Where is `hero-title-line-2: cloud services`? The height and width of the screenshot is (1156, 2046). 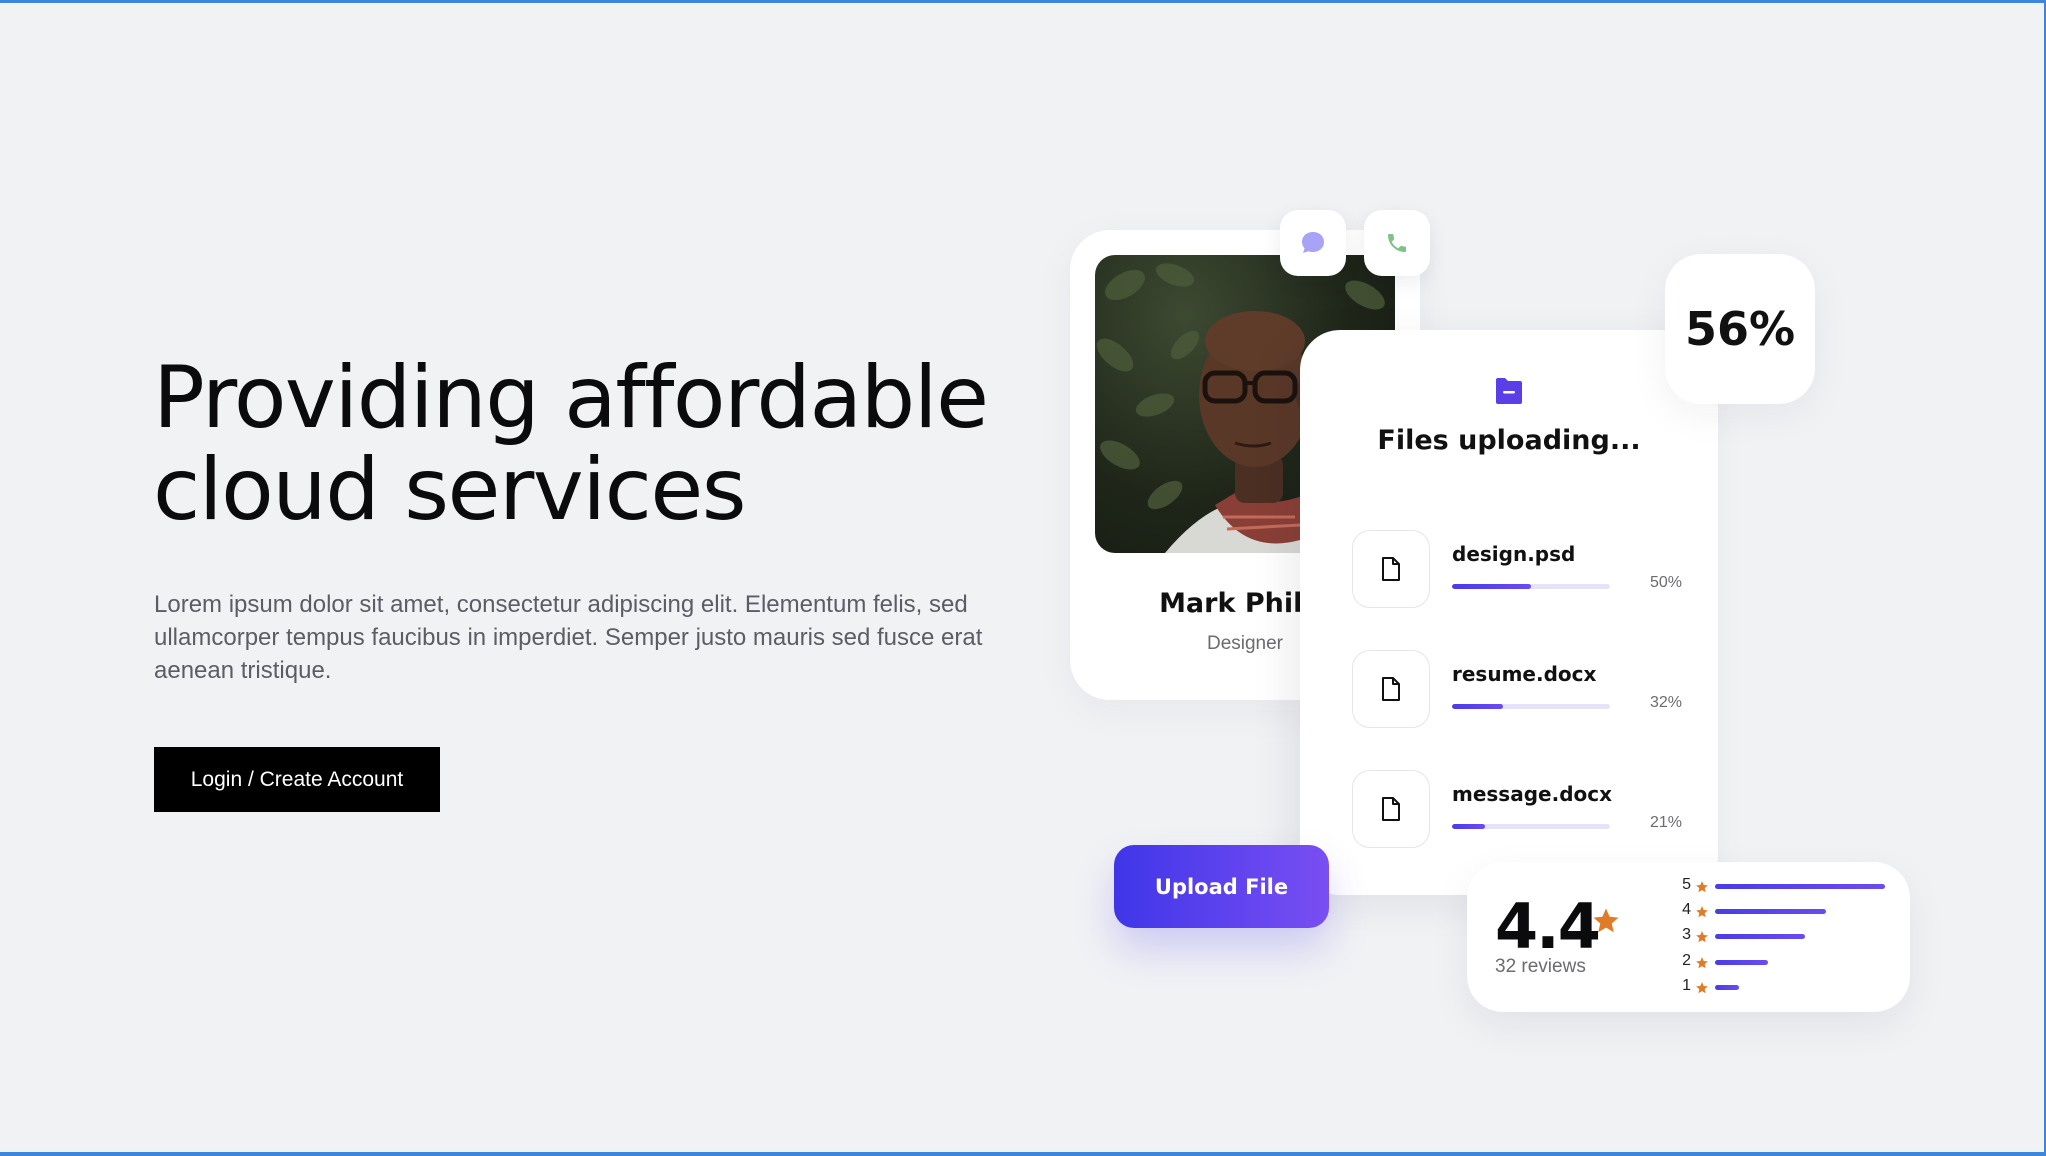 hero-title-line-2: cloud services is located at coordinates (450, 490).